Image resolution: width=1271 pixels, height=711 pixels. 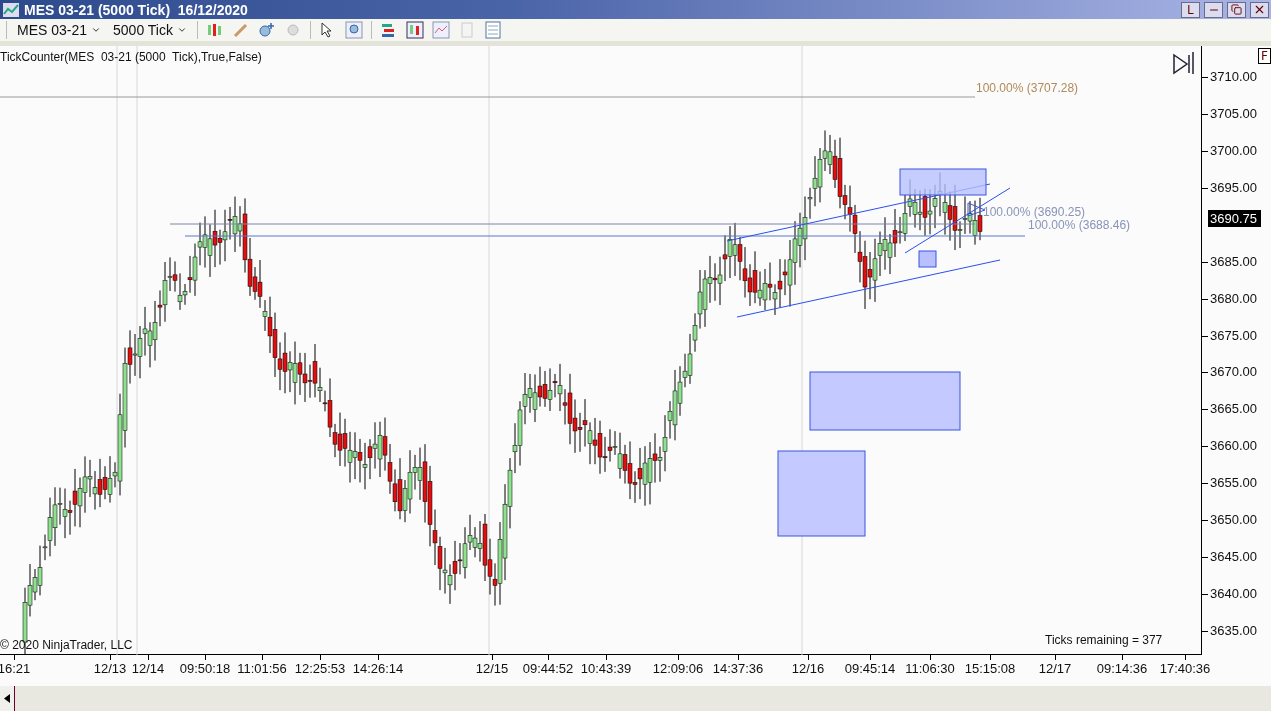 What do you see at coordinates (1233, 446) in the screenshot?
I see `price-label: 3660.00` at bounding box center [1233, 446].